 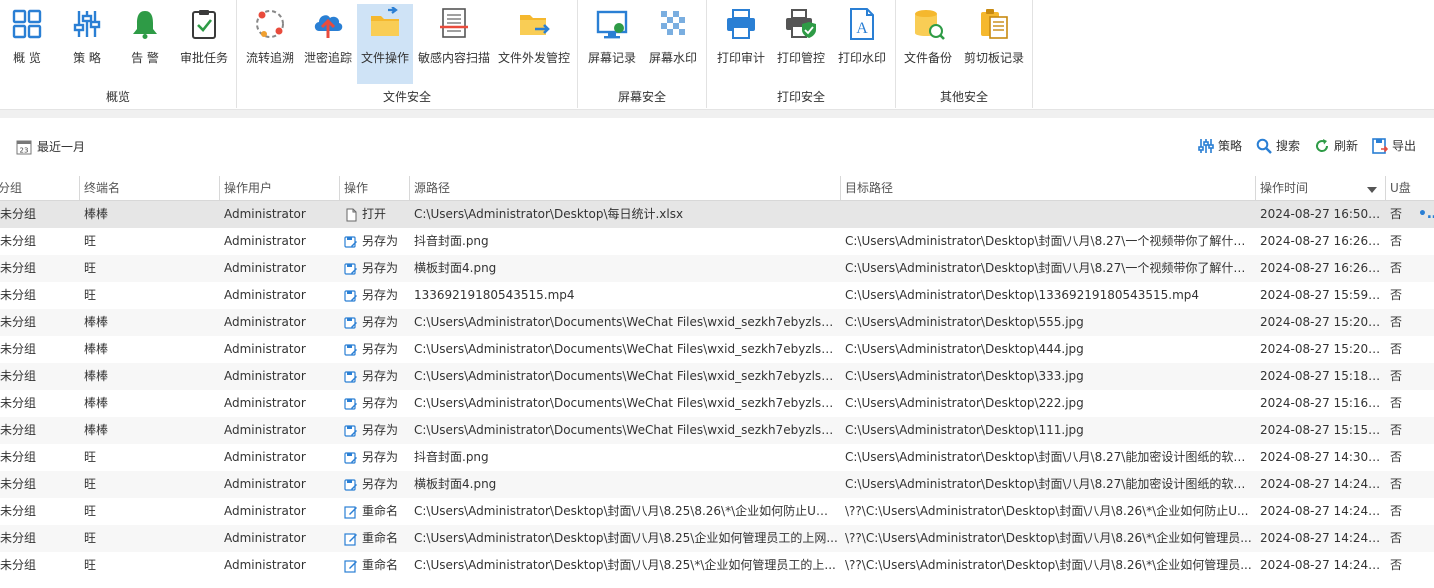 I want to click on policy-button: 策 略, so click(x=87, y=44).